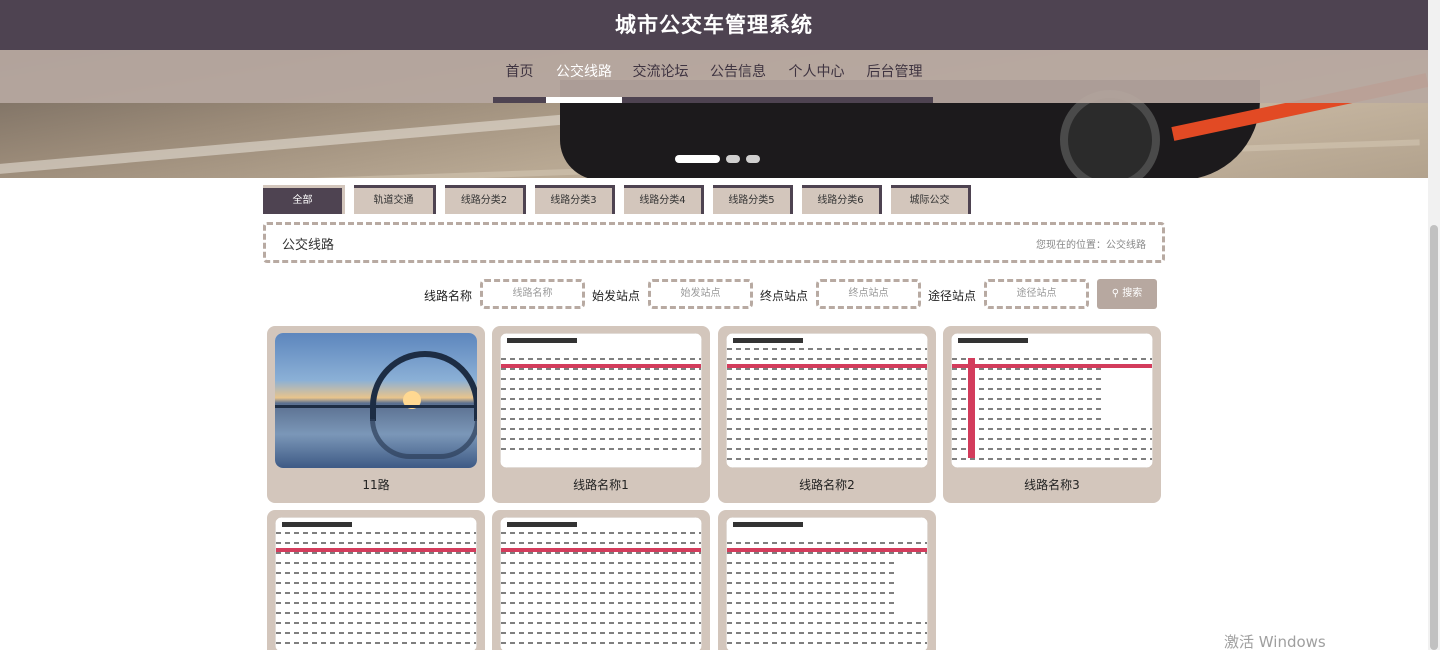 This screenshot has width=1440, height=650. What do you see at coordinates (519, 72) in the screenshot?
I see `nav-home-label: 首页` at bounding box center [519, 72].